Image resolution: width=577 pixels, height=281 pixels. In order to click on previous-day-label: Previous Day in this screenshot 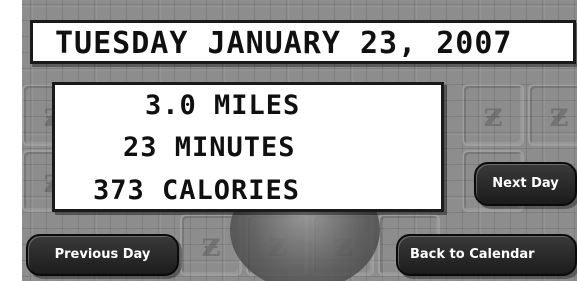, I will do `click(102, 254)`.